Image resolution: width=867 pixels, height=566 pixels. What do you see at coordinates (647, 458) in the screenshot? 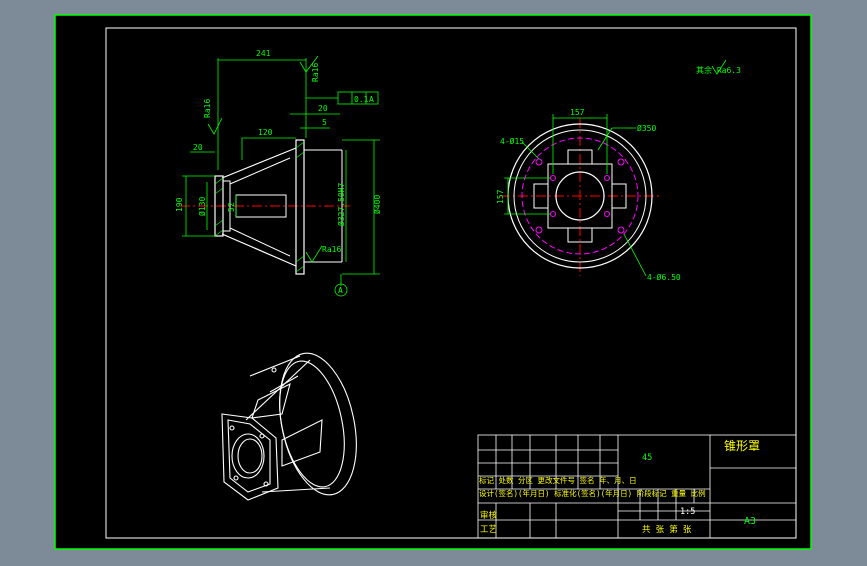
I see `quantity: 45` at bounding box center [647, 458].